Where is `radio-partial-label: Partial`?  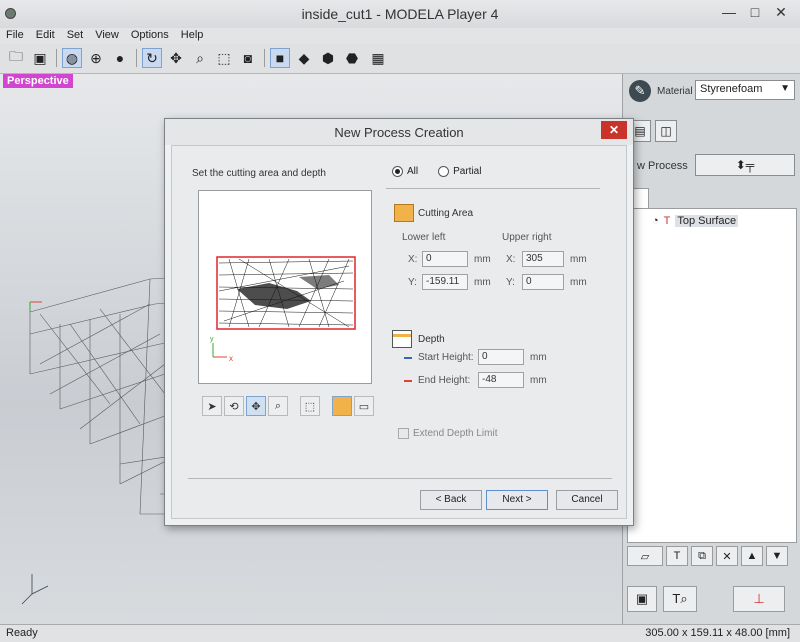 radio-partial-label: Partial is located at coordinates (467, 171).